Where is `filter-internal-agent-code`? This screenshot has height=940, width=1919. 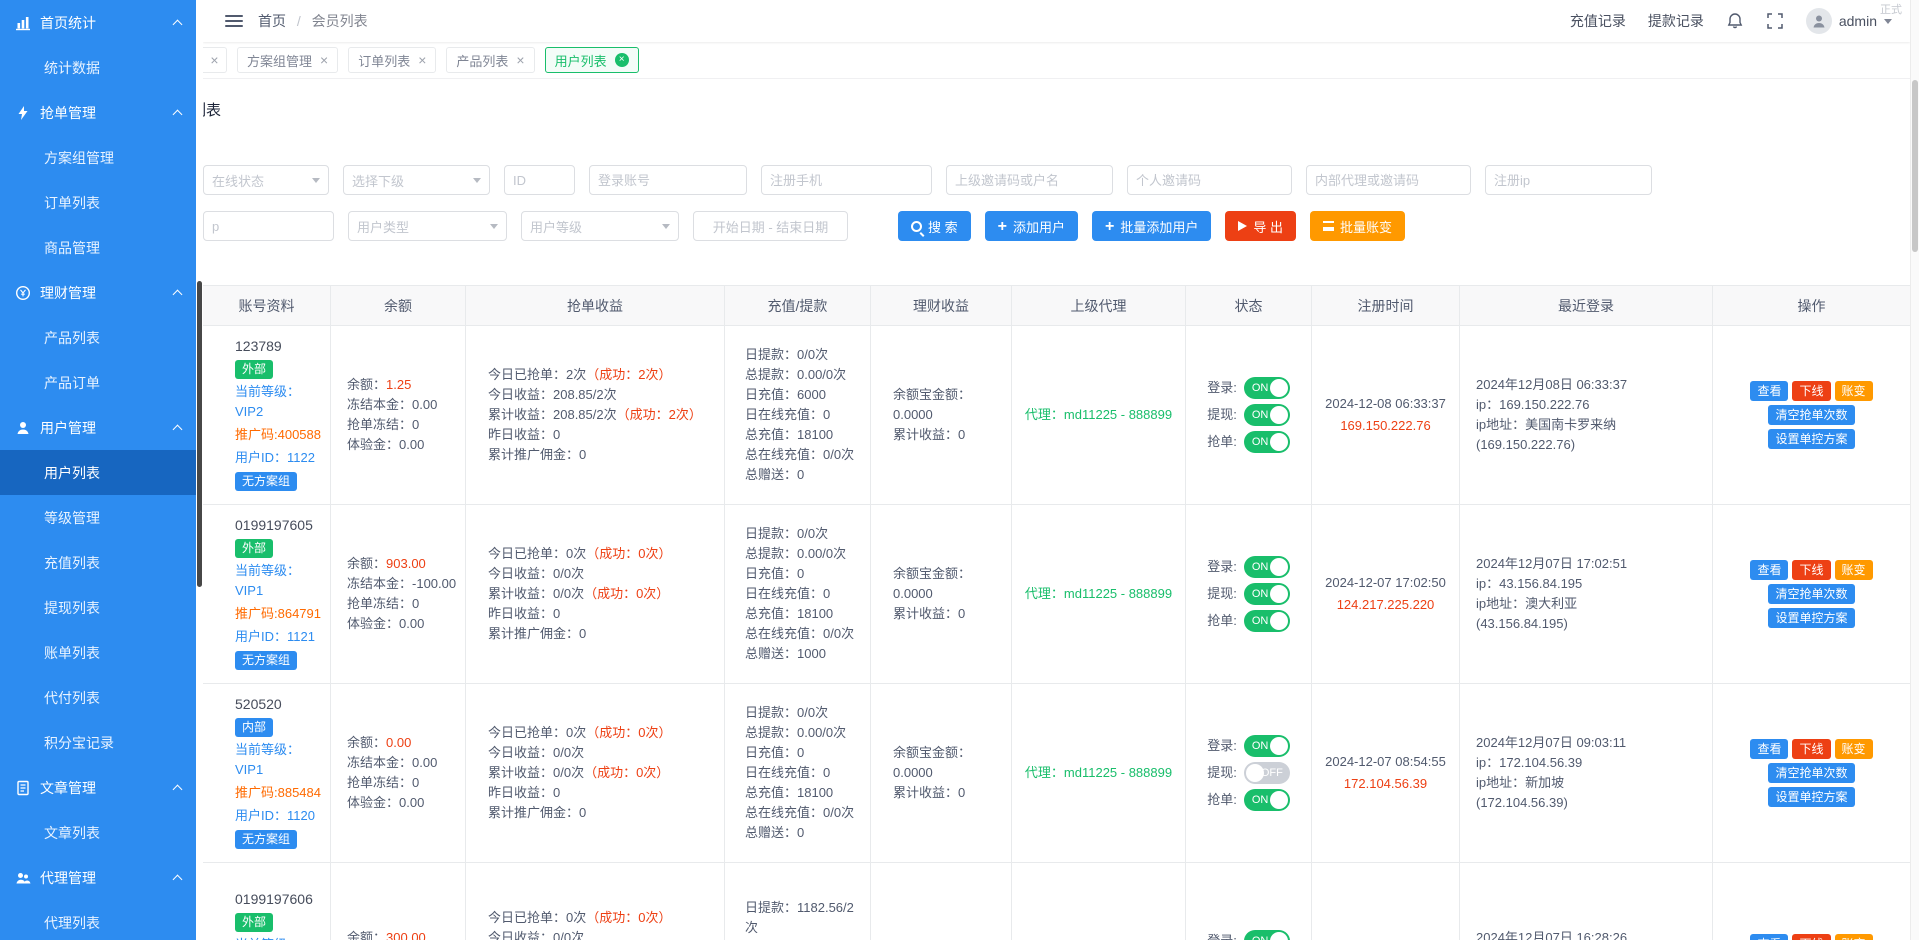
filter-internal-agent-code is located at coordinates (1388, 180).